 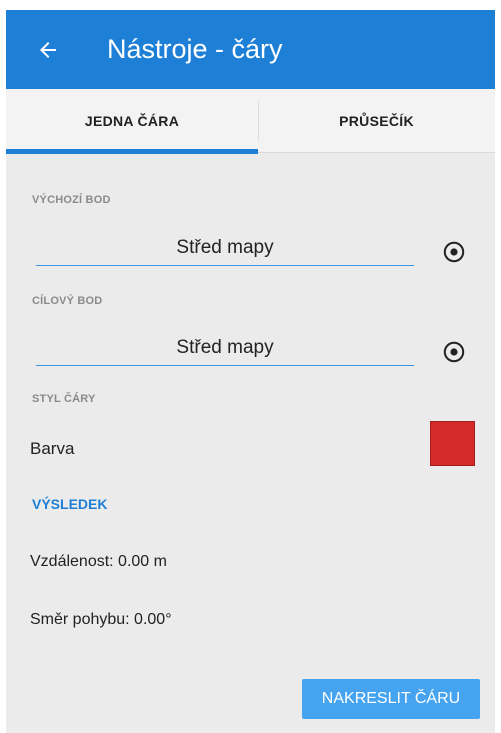 I want to click on tab-single-line: JEDNA ČÁRA, so click(x=132, y=121).